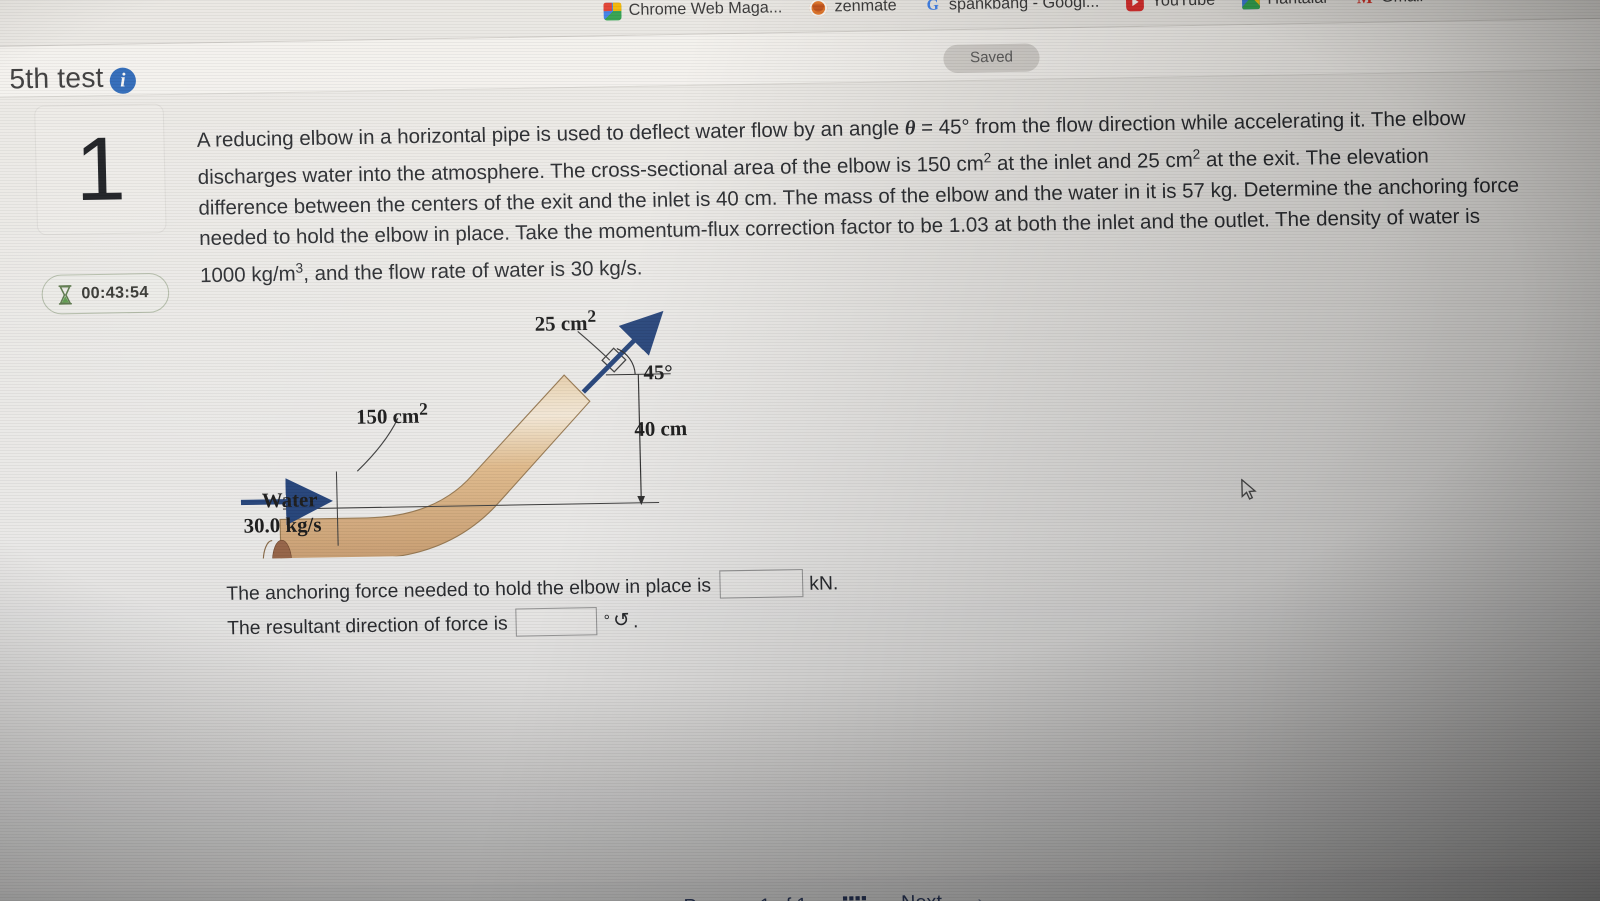 The width and height of the screenshot is (1600, 901). I want to click on next-button: Next, so click(921, 896).